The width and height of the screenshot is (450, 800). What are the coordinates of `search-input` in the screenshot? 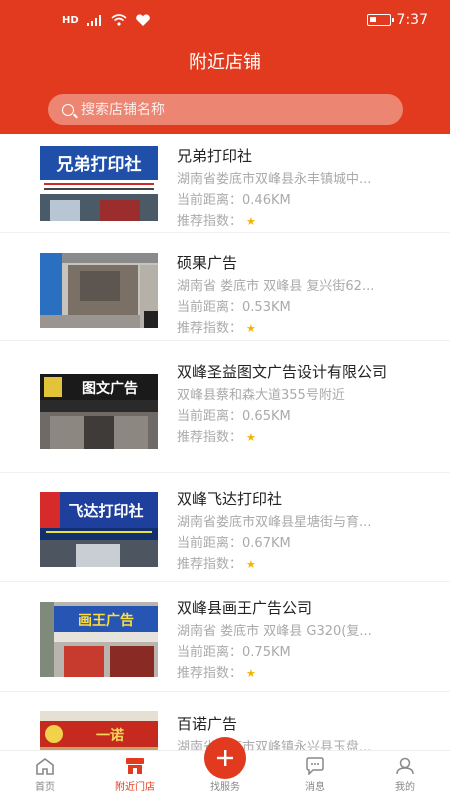 It's located at (231, 109).